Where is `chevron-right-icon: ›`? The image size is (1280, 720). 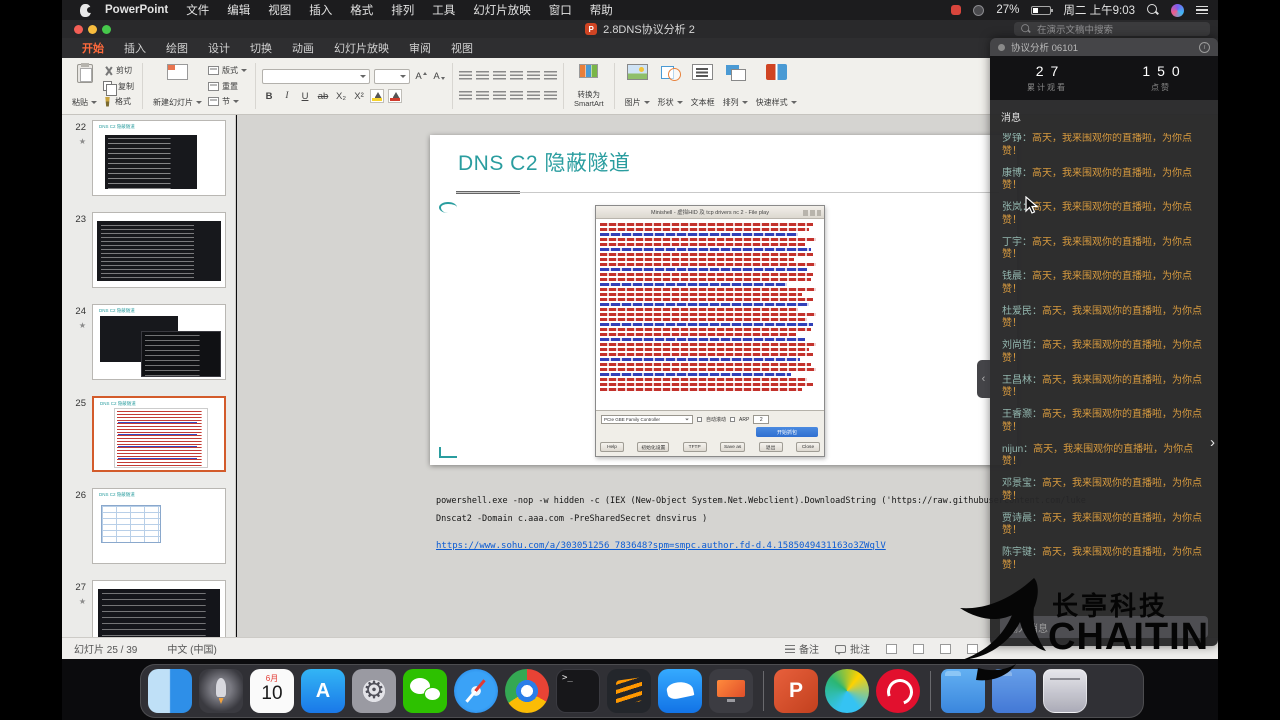 chevron-right-icon: › is located at coordinates (1212, 442).